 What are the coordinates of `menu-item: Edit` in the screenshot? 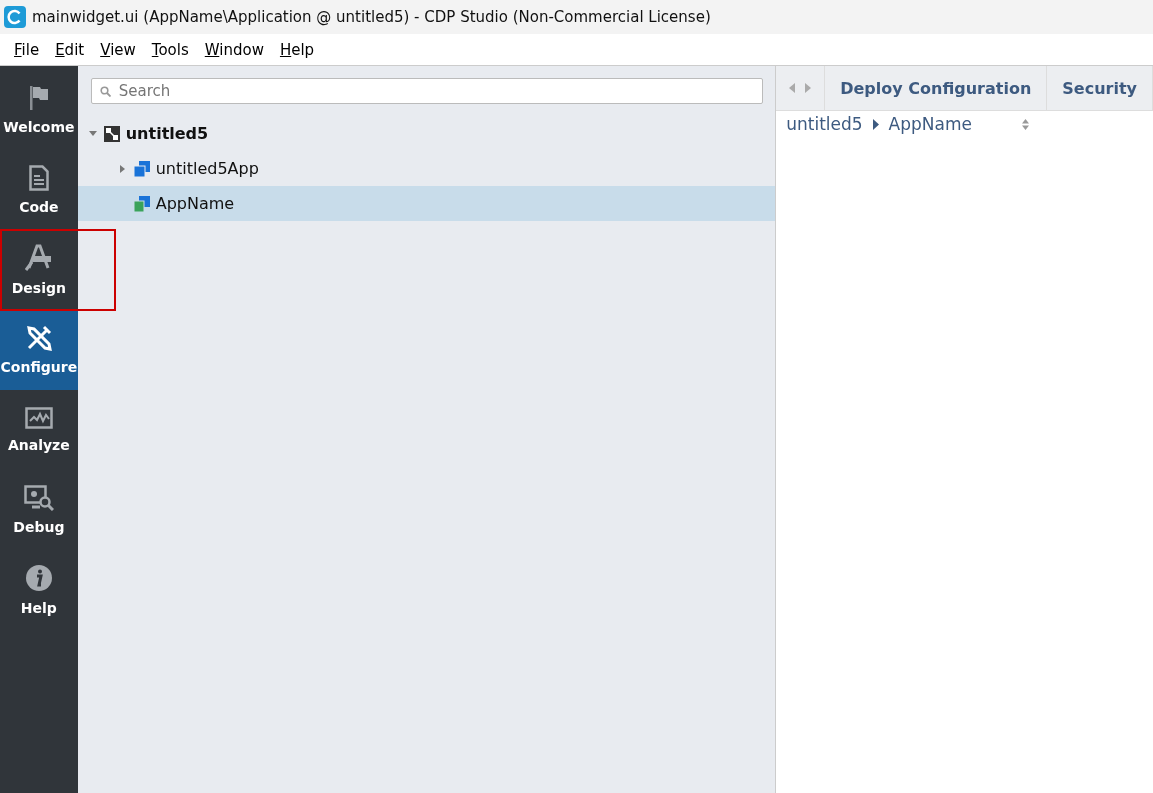 It's located at (70, 49).